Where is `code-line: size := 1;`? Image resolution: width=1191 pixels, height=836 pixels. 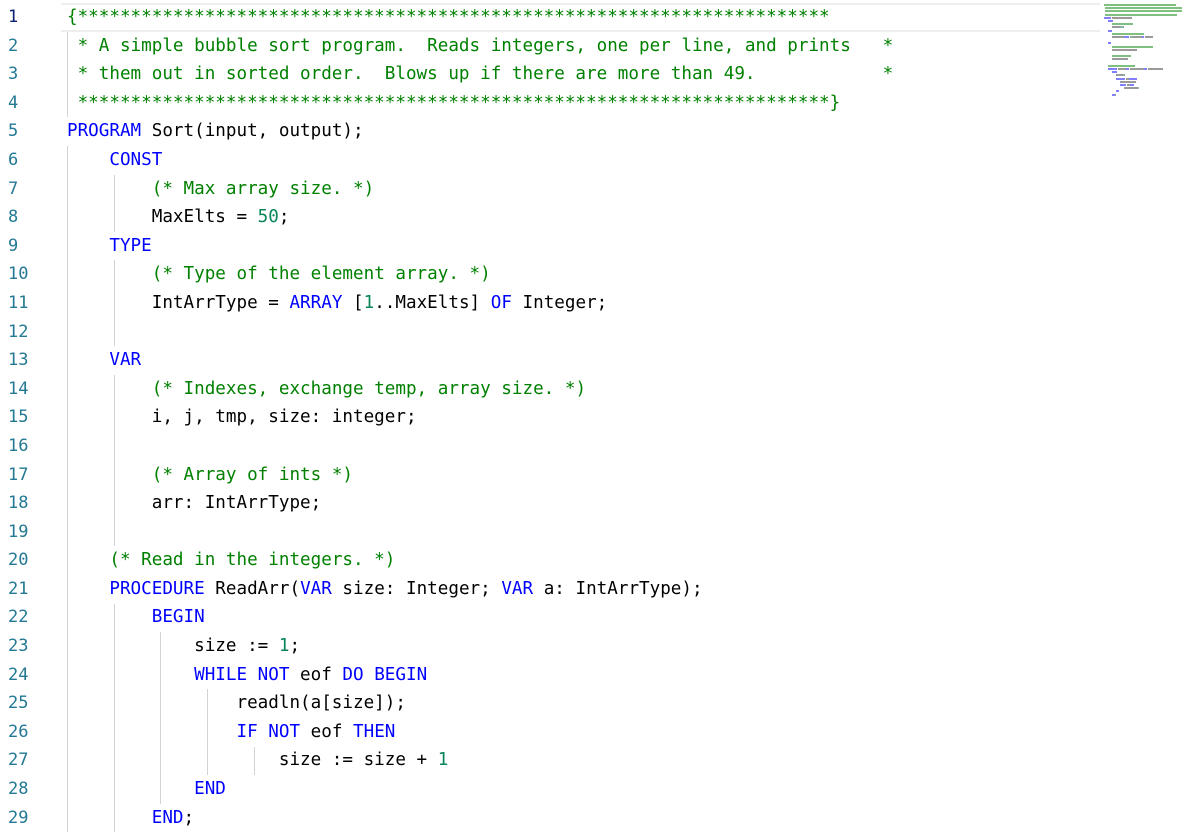 code-line: size := 1; is located at coordinates (583, 646).